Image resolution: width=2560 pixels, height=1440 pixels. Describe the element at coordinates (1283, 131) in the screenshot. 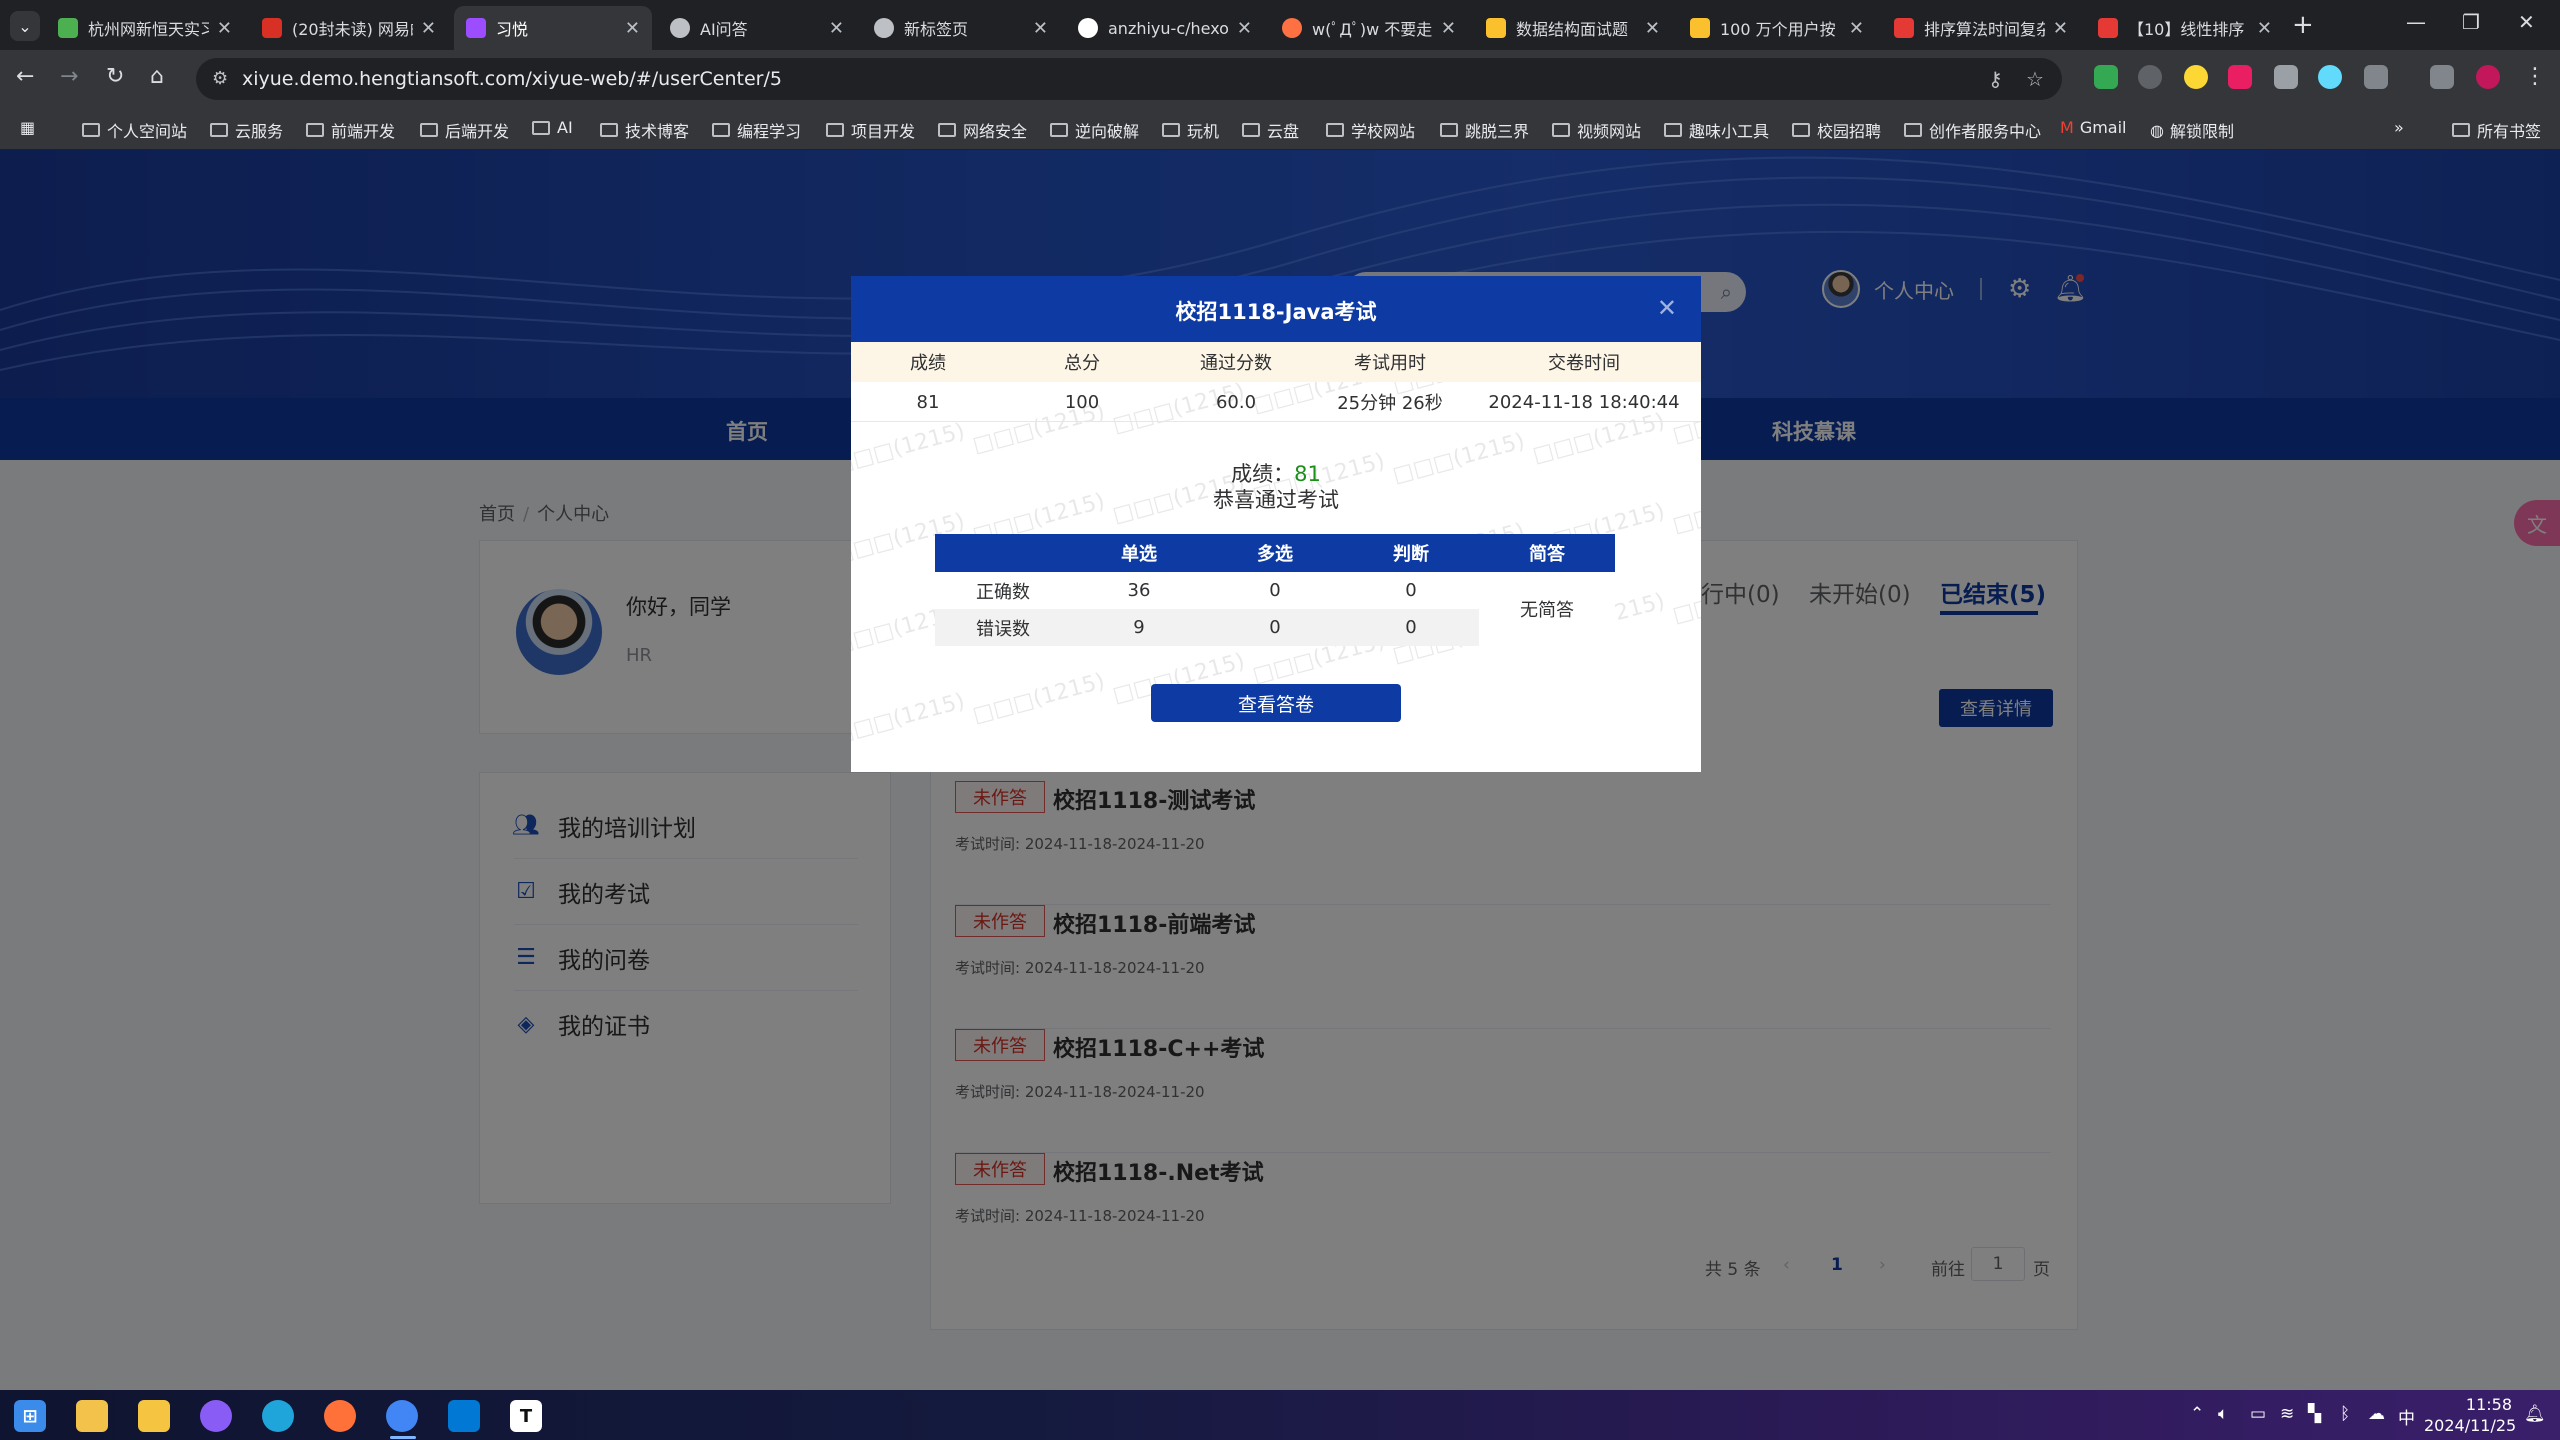

I see `bookmark-label: 云盘` at that location.